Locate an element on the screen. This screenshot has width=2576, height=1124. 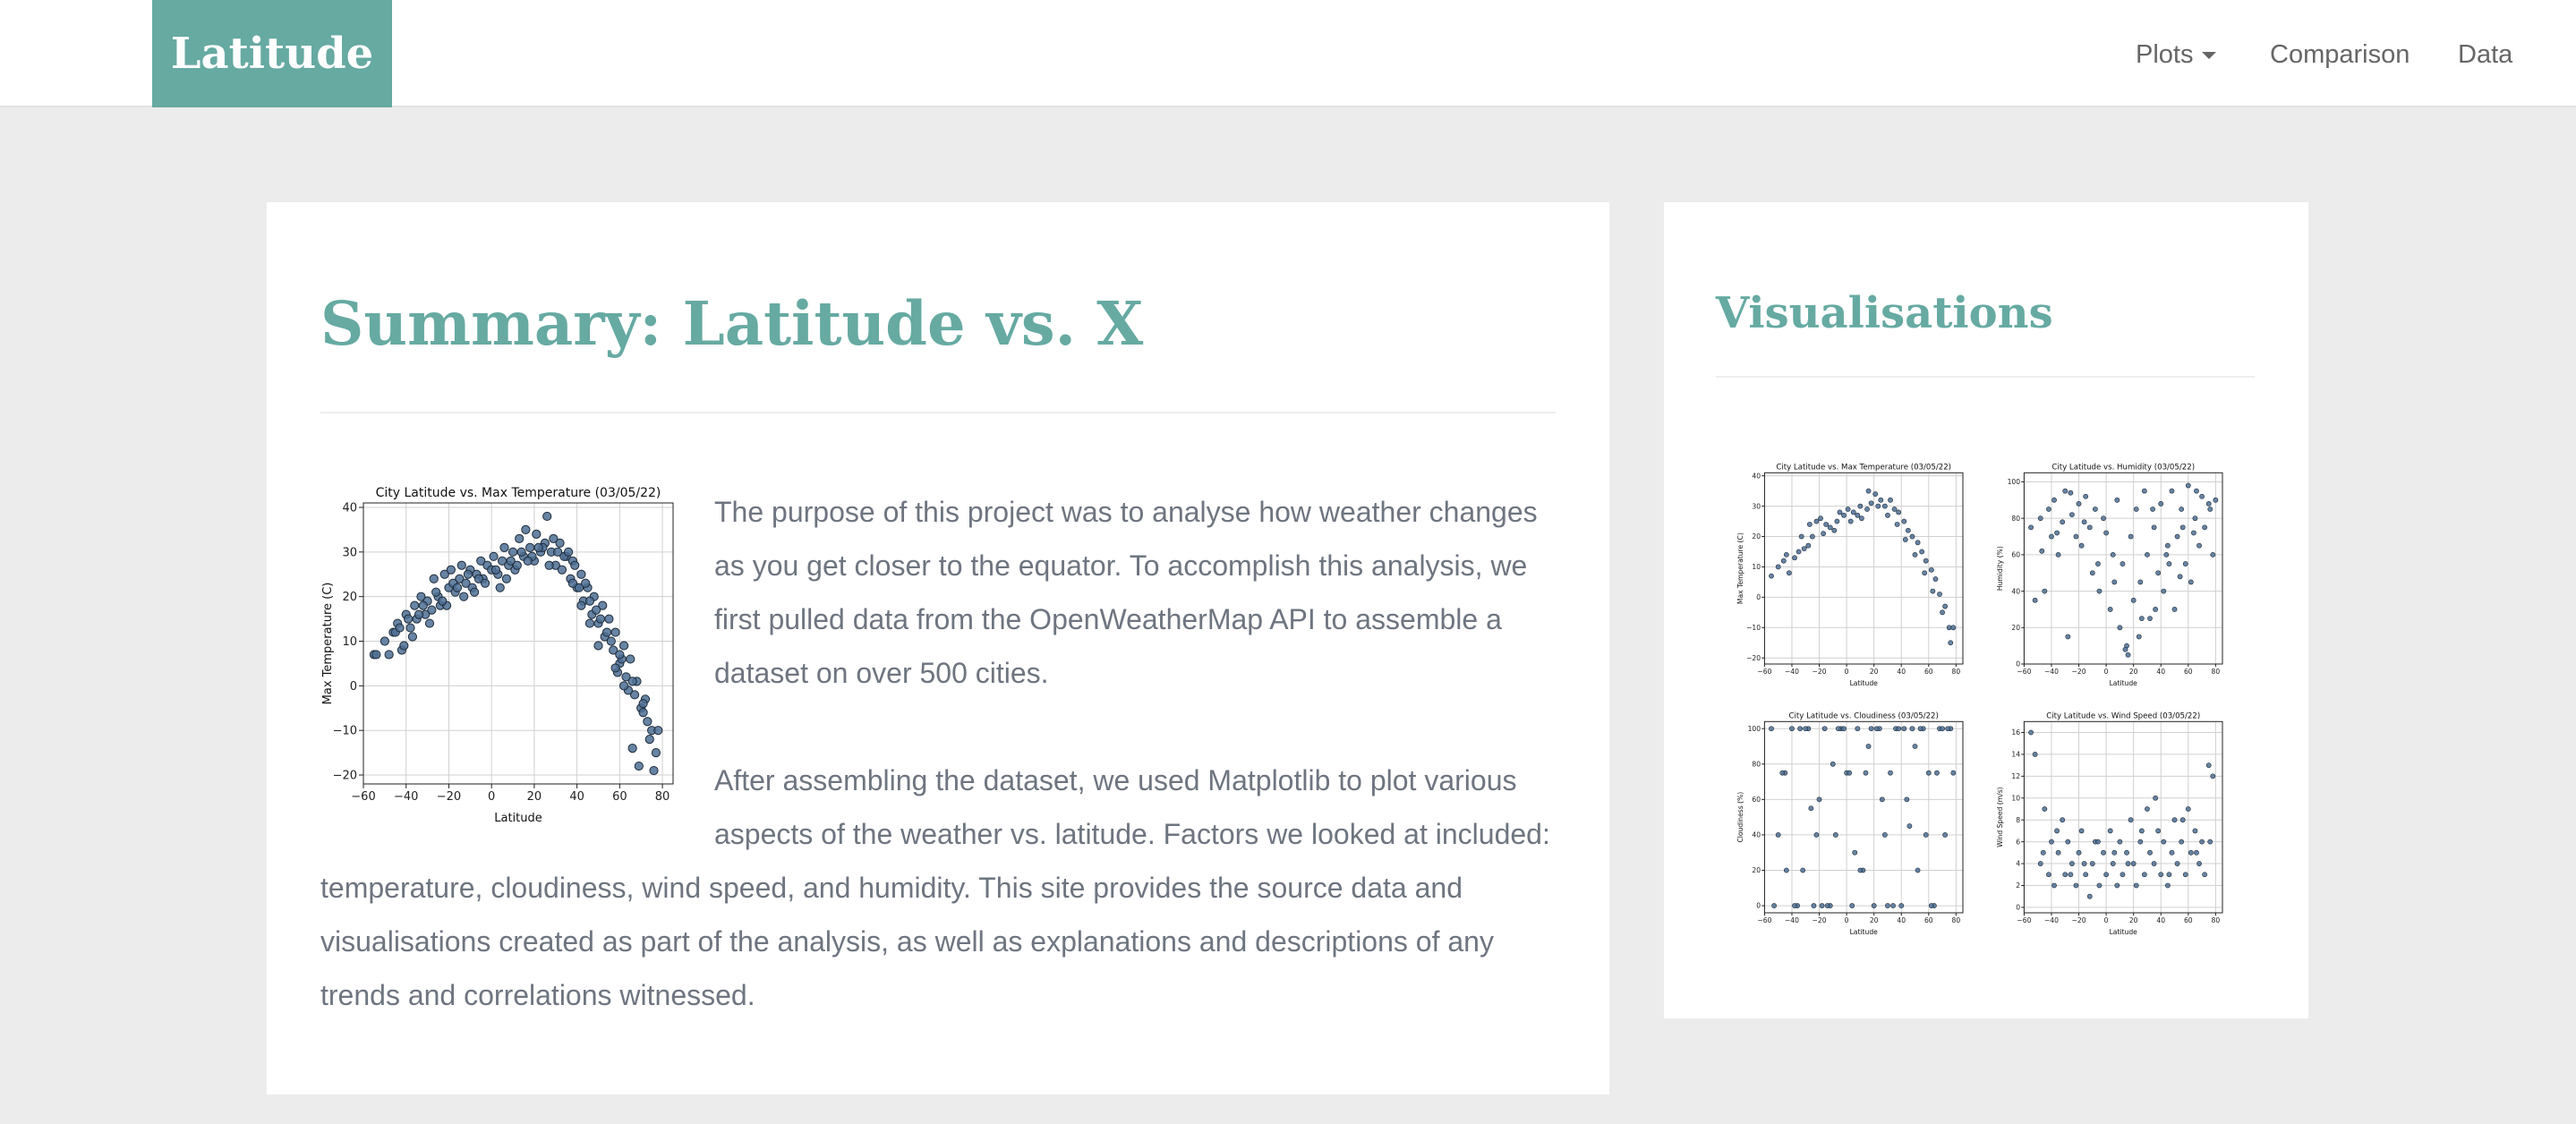
y-tick-label: −20 is located at coordinates (345, 776).